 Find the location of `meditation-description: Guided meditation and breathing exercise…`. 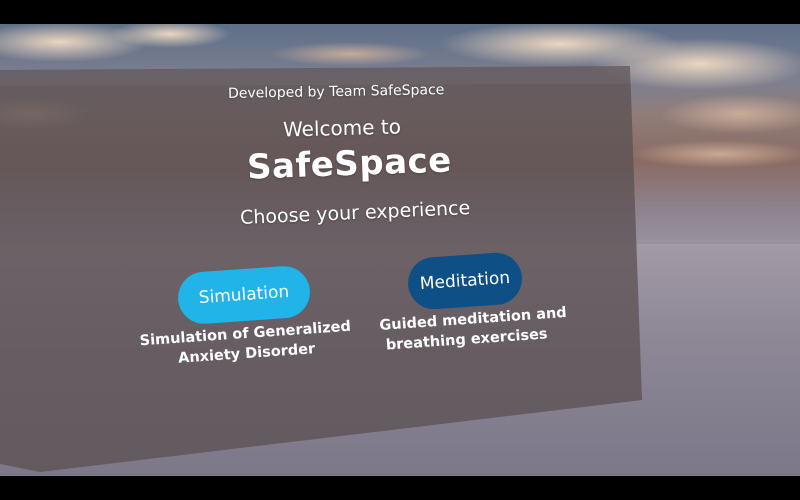

meditation-description: Guided meditation and breathing exercise… is located at coordinates (473, 330).